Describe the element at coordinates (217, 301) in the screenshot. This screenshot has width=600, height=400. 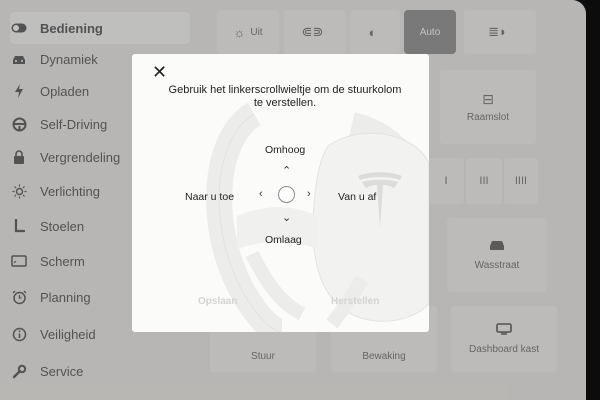
I see `save-button: Opslaan` at that location.